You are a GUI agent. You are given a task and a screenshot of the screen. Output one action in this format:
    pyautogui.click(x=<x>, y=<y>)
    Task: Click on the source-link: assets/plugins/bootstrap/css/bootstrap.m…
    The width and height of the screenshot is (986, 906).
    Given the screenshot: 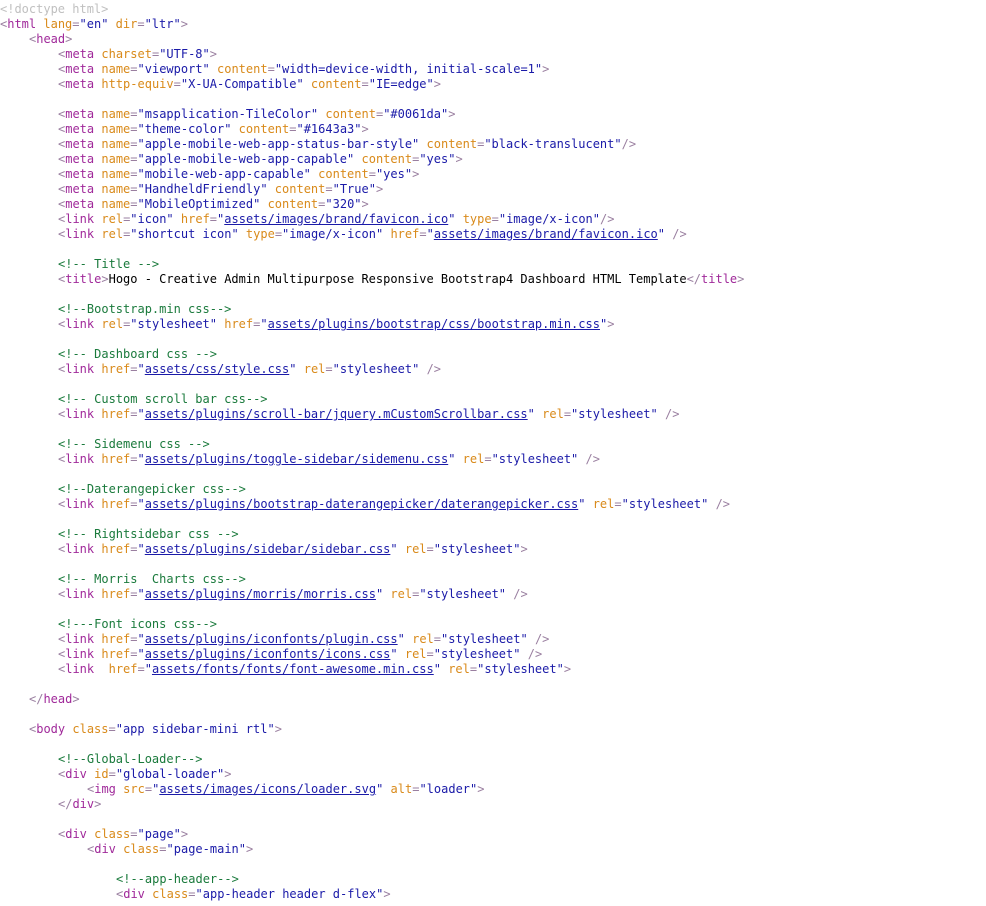 What is the action you would take?
    pyautogui.click(x=434, y=324)
    